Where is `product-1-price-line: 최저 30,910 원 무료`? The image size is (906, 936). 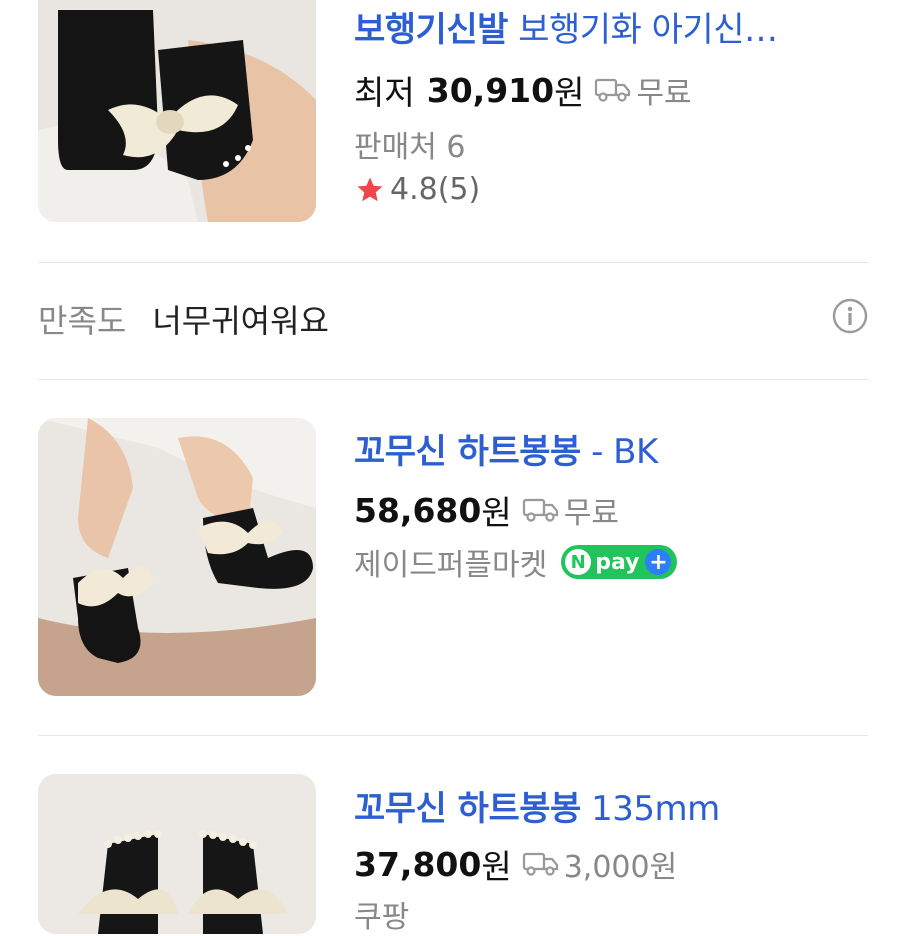 product-1-price-line: 최저 30,910 원 무료 is located at coordinates (523, 90).